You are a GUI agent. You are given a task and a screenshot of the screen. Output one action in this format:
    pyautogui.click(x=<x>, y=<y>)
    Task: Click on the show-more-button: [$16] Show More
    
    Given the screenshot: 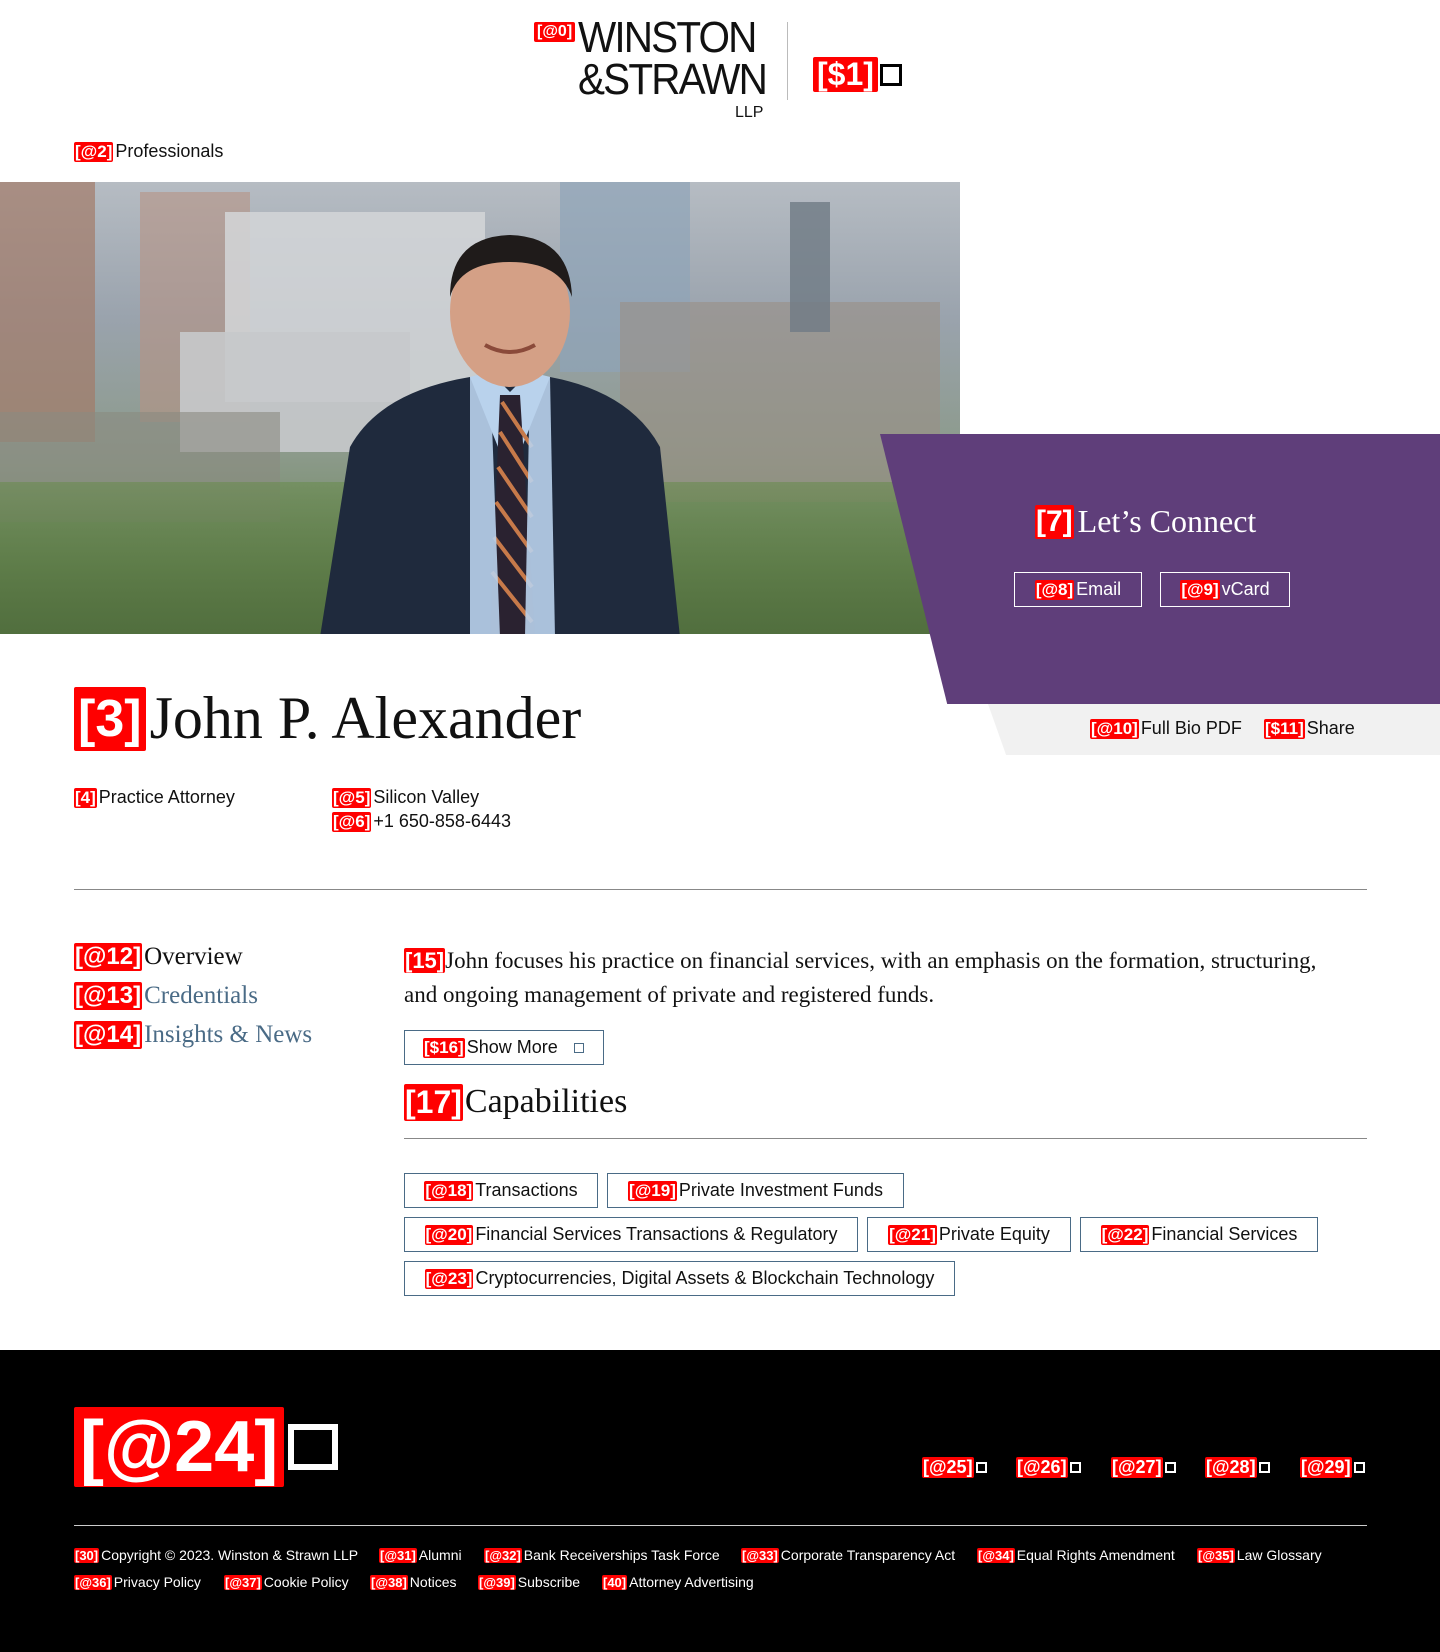 What is the action you would take?
    pyautogui.click(x=504, y=1047)
    